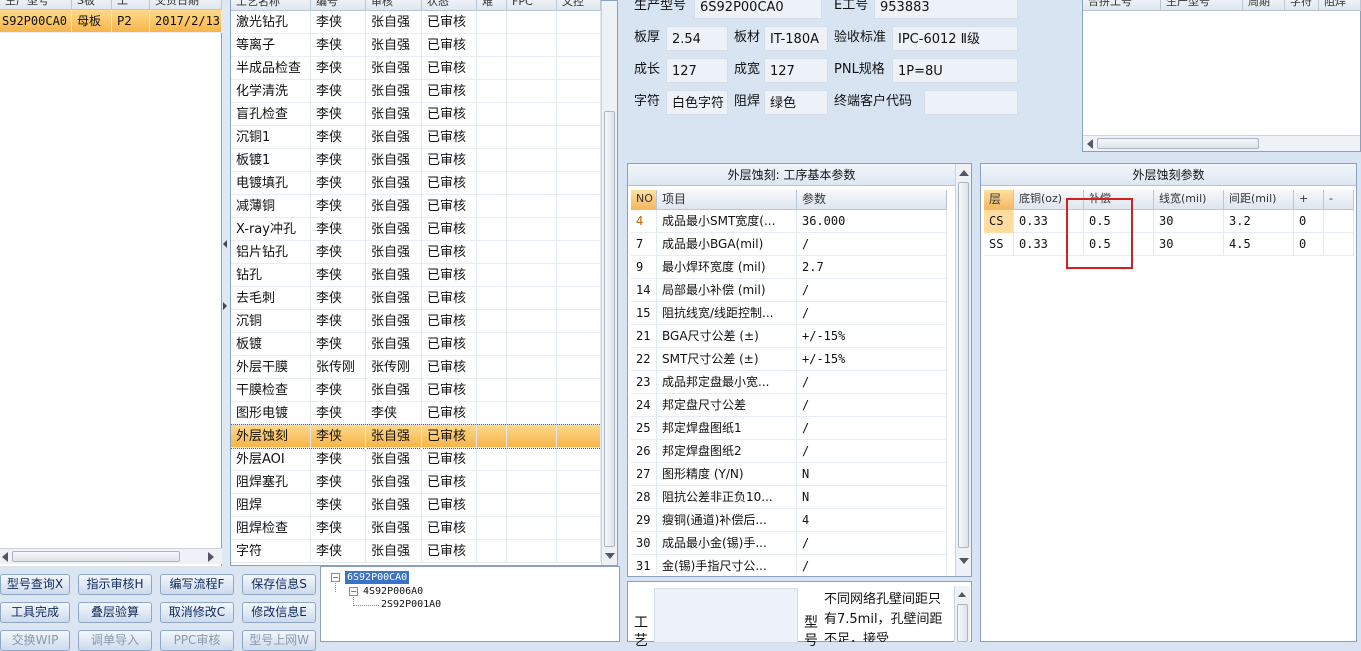  Describe the element at coordinates (416, 229) in the screenshot. I see `process-row: X-ray冲孔 李侠 张自强 已审核` at that location.